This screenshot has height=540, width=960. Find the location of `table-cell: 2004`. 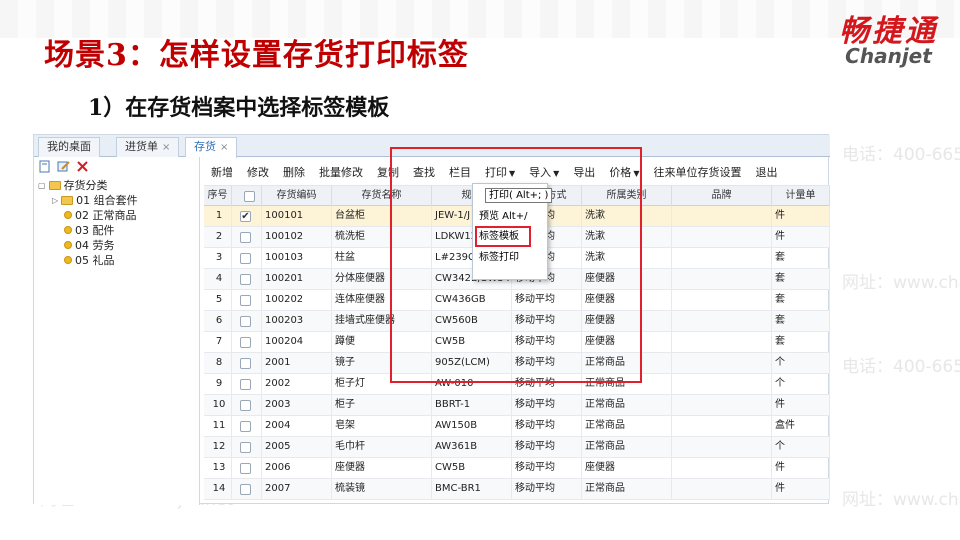

table-cell: 2004 is located at coordinates (297, 426).